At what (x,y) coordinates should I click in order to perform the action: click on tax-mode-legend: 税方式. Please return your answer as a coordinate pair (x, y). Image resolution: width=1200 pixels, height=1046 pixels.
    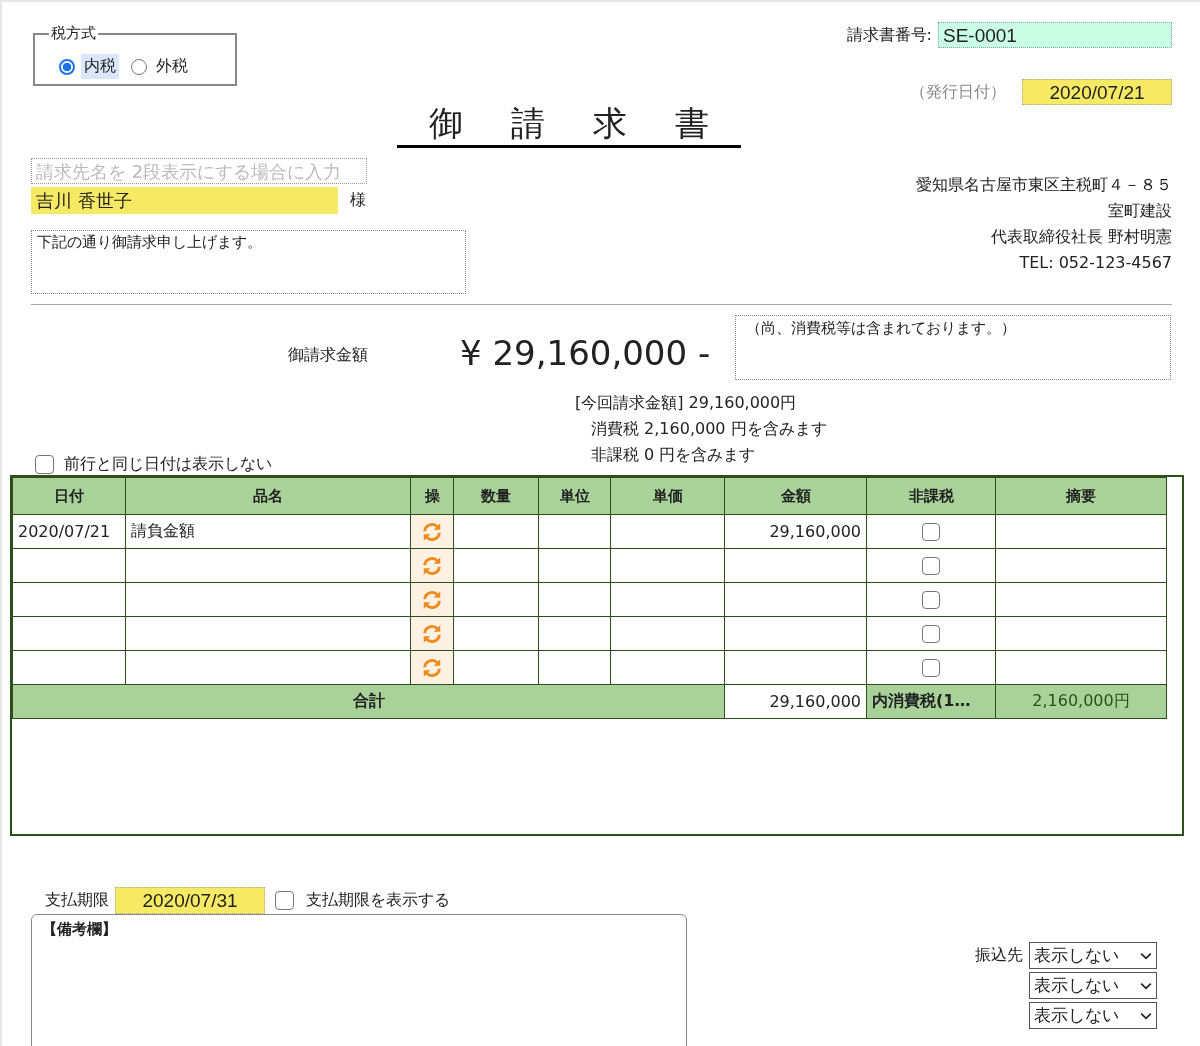
    Looking at the image, I should click on (73, 33).